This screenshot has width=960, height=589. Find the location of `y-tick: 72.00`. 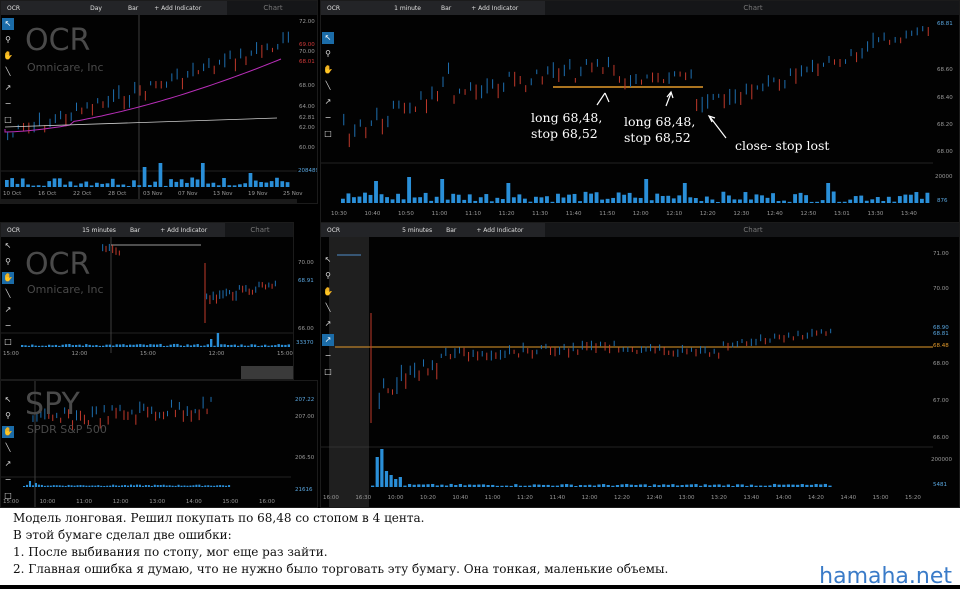

y-tick: 72.00 is located at coordinates (307, 22).